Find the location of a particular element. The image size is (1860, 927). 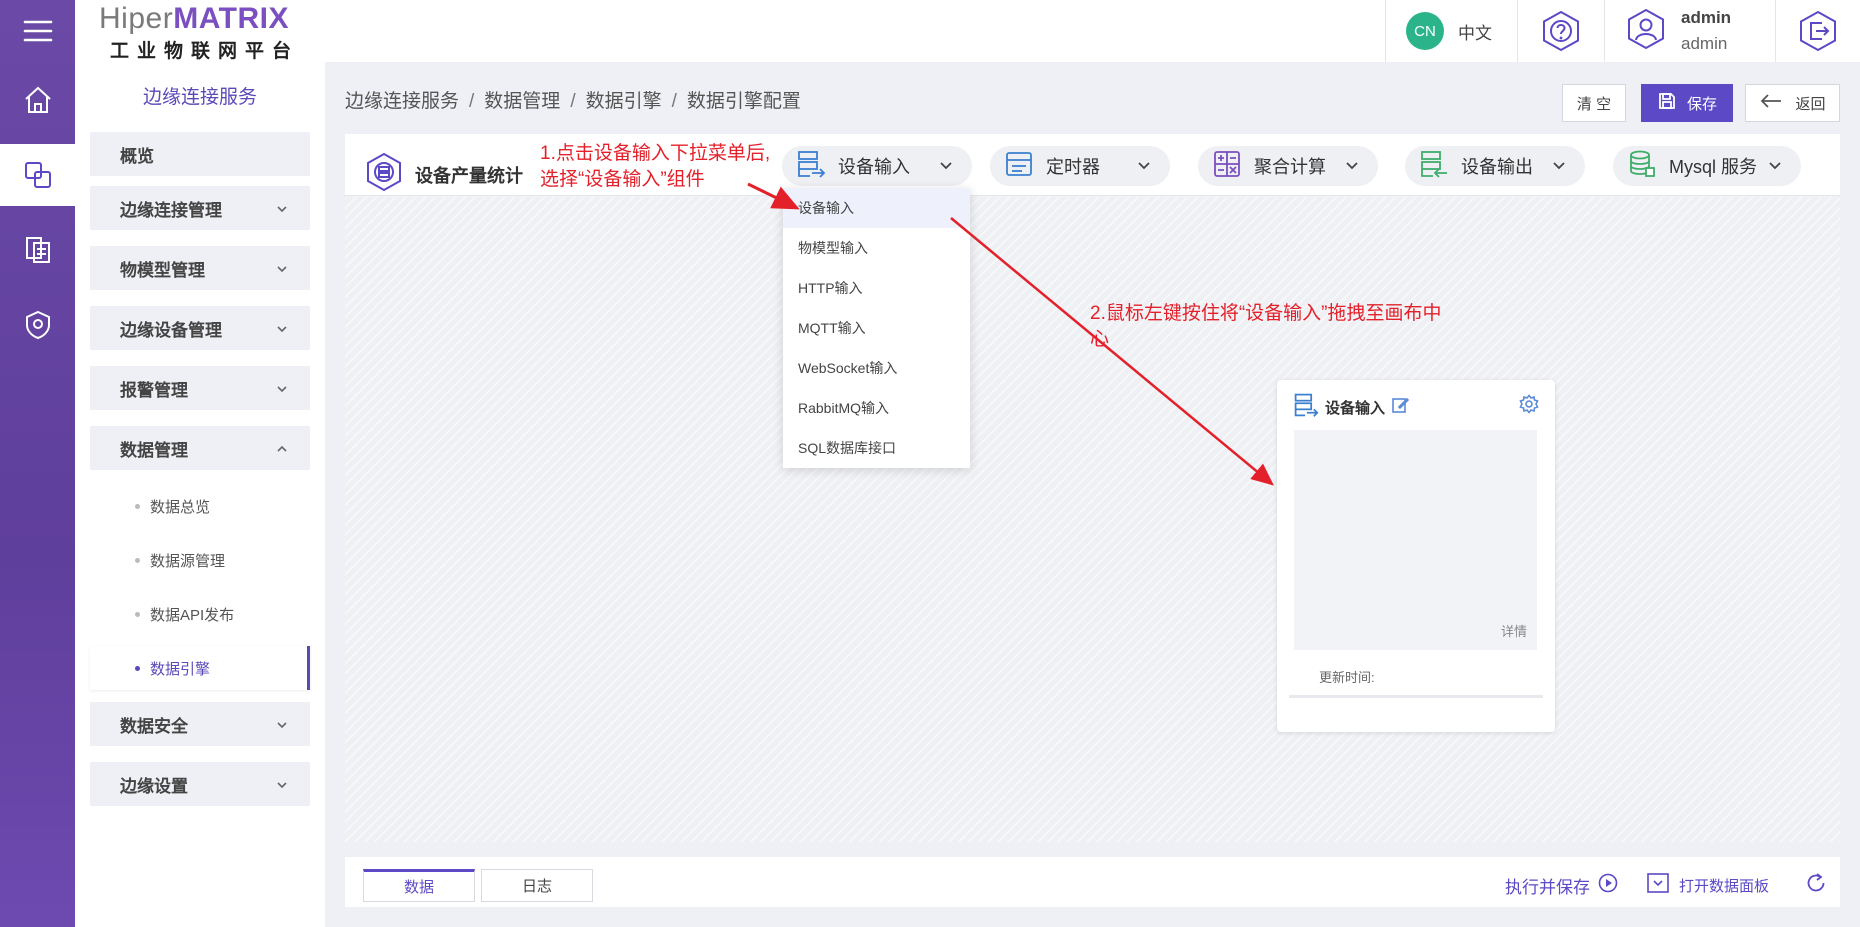

annotation-step1: 1.点击设备输入下拉菜单后, 选择“设备输入”组件 is located at coordinates (655, 167).